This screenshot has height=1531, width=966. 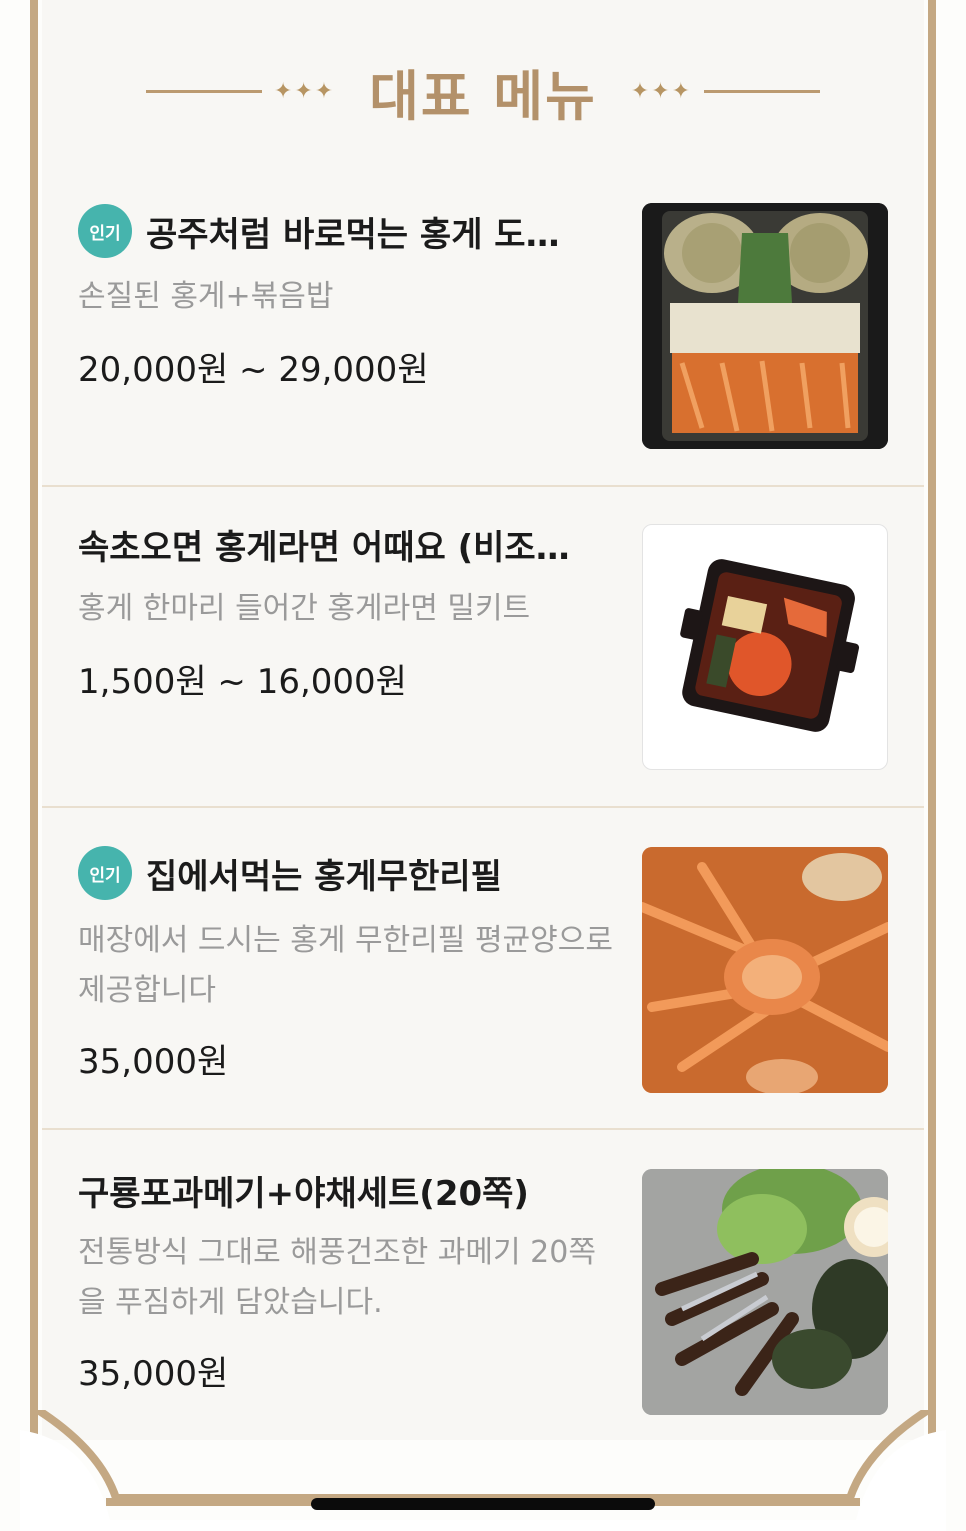 I want to click on steamed-crab-photo, so click(x=765, y=970).